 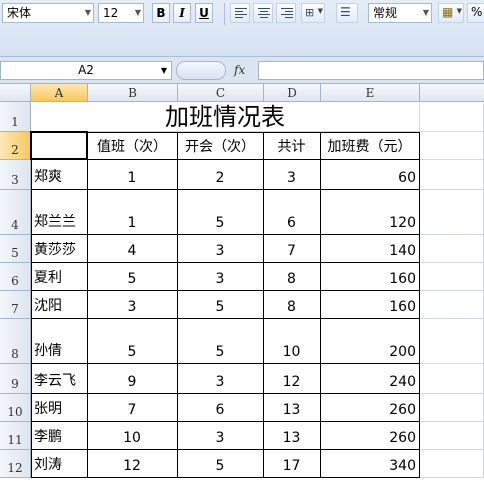 I want to click on font-name-dropdown: 宋体 ▼, so click(x=48, y=13).